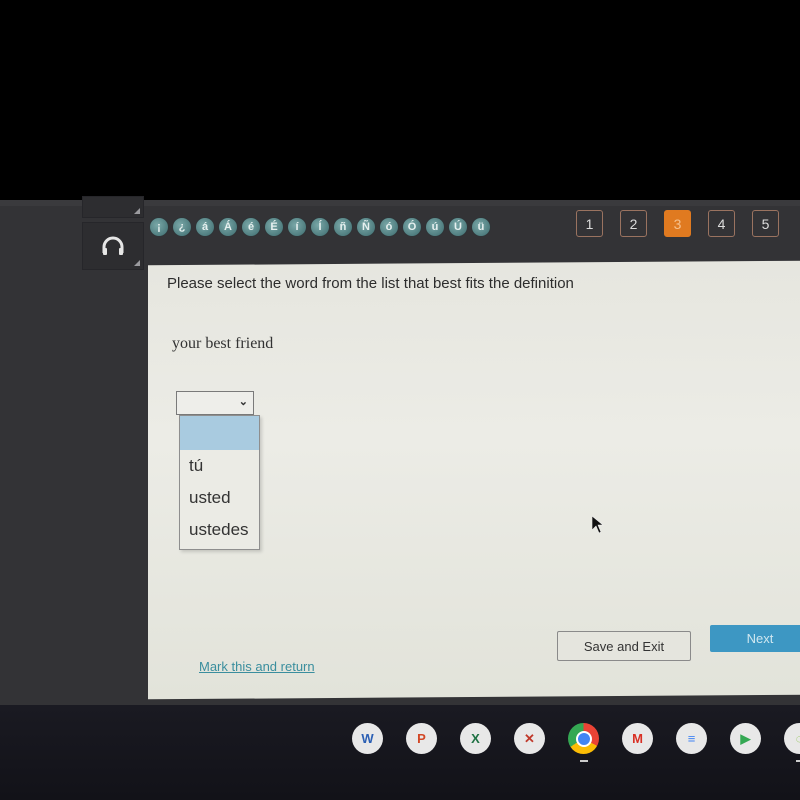 The width and height of the screenshot is (800, 800). I want to click on page-button-5: 5, so click(765, 223).